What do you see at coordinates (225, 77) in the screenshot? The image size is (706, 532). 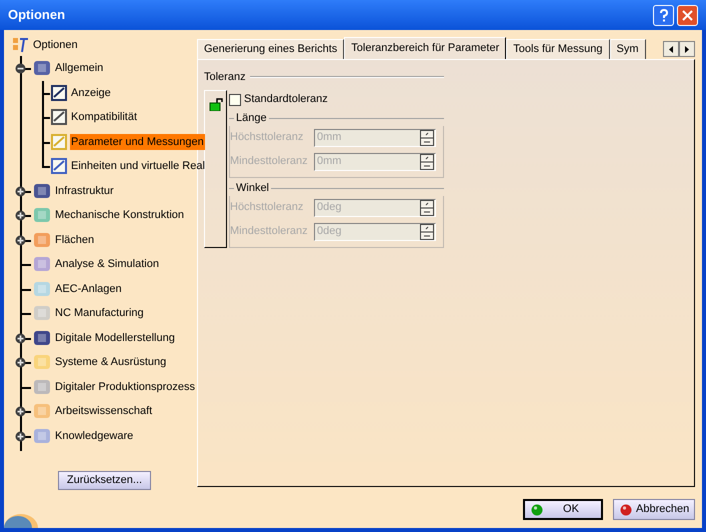 I see `group-title: Toleranz` at bounding box center [225, 77].